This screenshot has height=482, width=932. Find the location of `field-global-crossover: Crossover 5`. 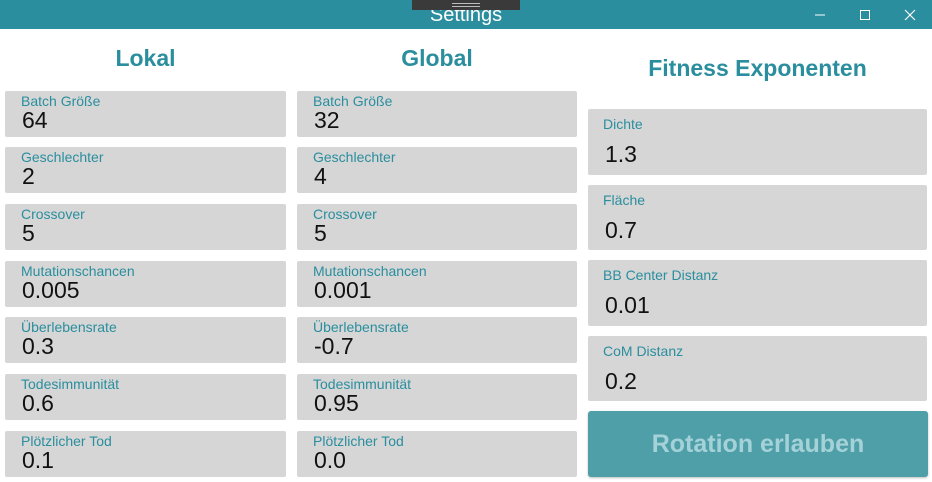

field-global-crossover: Crossover 5 is located at coordinates (437, 227).